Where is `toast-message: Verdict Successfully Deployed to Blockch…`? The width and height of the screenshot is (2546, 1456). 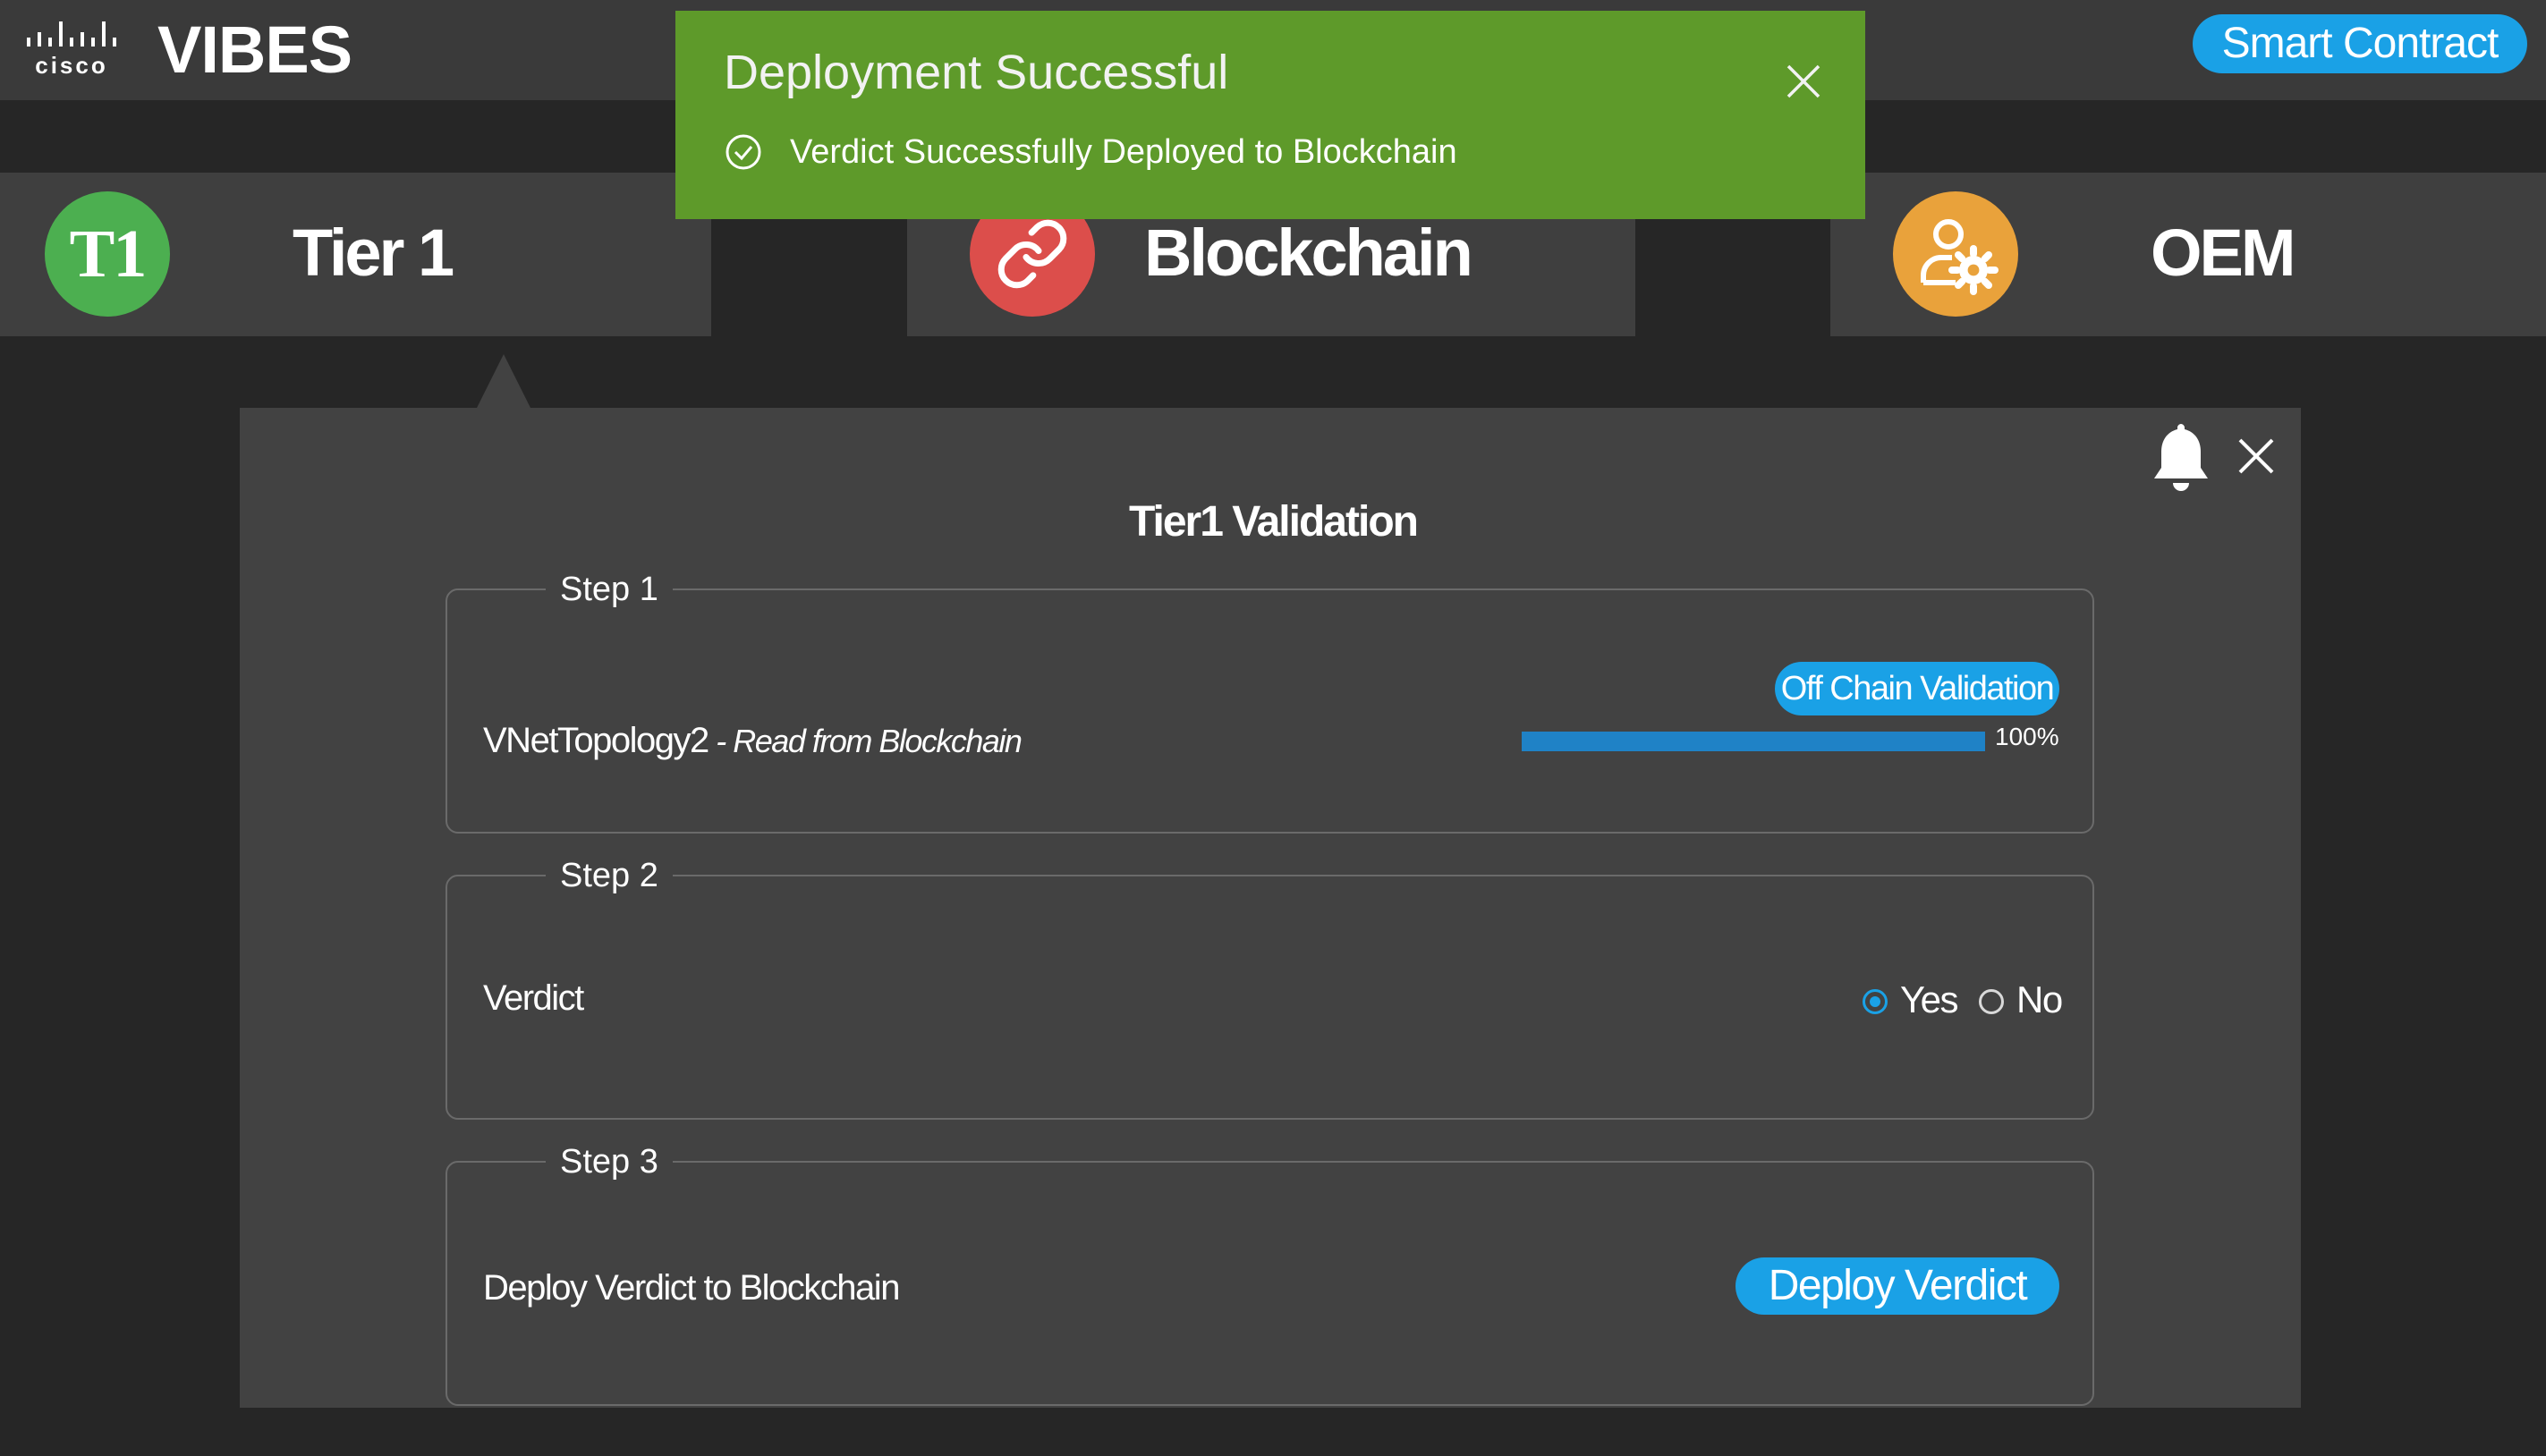
toast-message: Verdict Successfully Deployed to Blockch… is located at coordinates (1123, 152).